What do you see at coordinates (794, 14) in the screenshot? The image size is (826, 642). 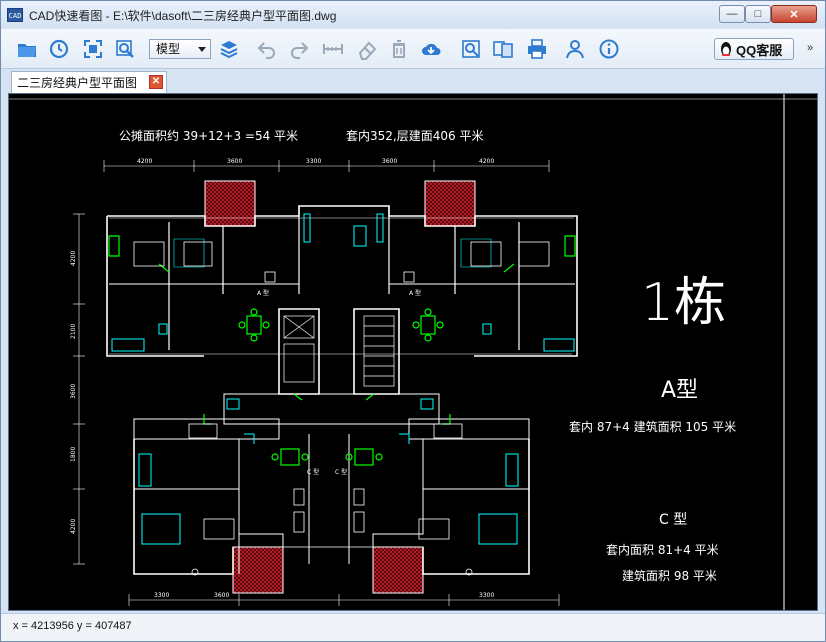 I see `close-button: ✕` at bounding box center [794, 14].